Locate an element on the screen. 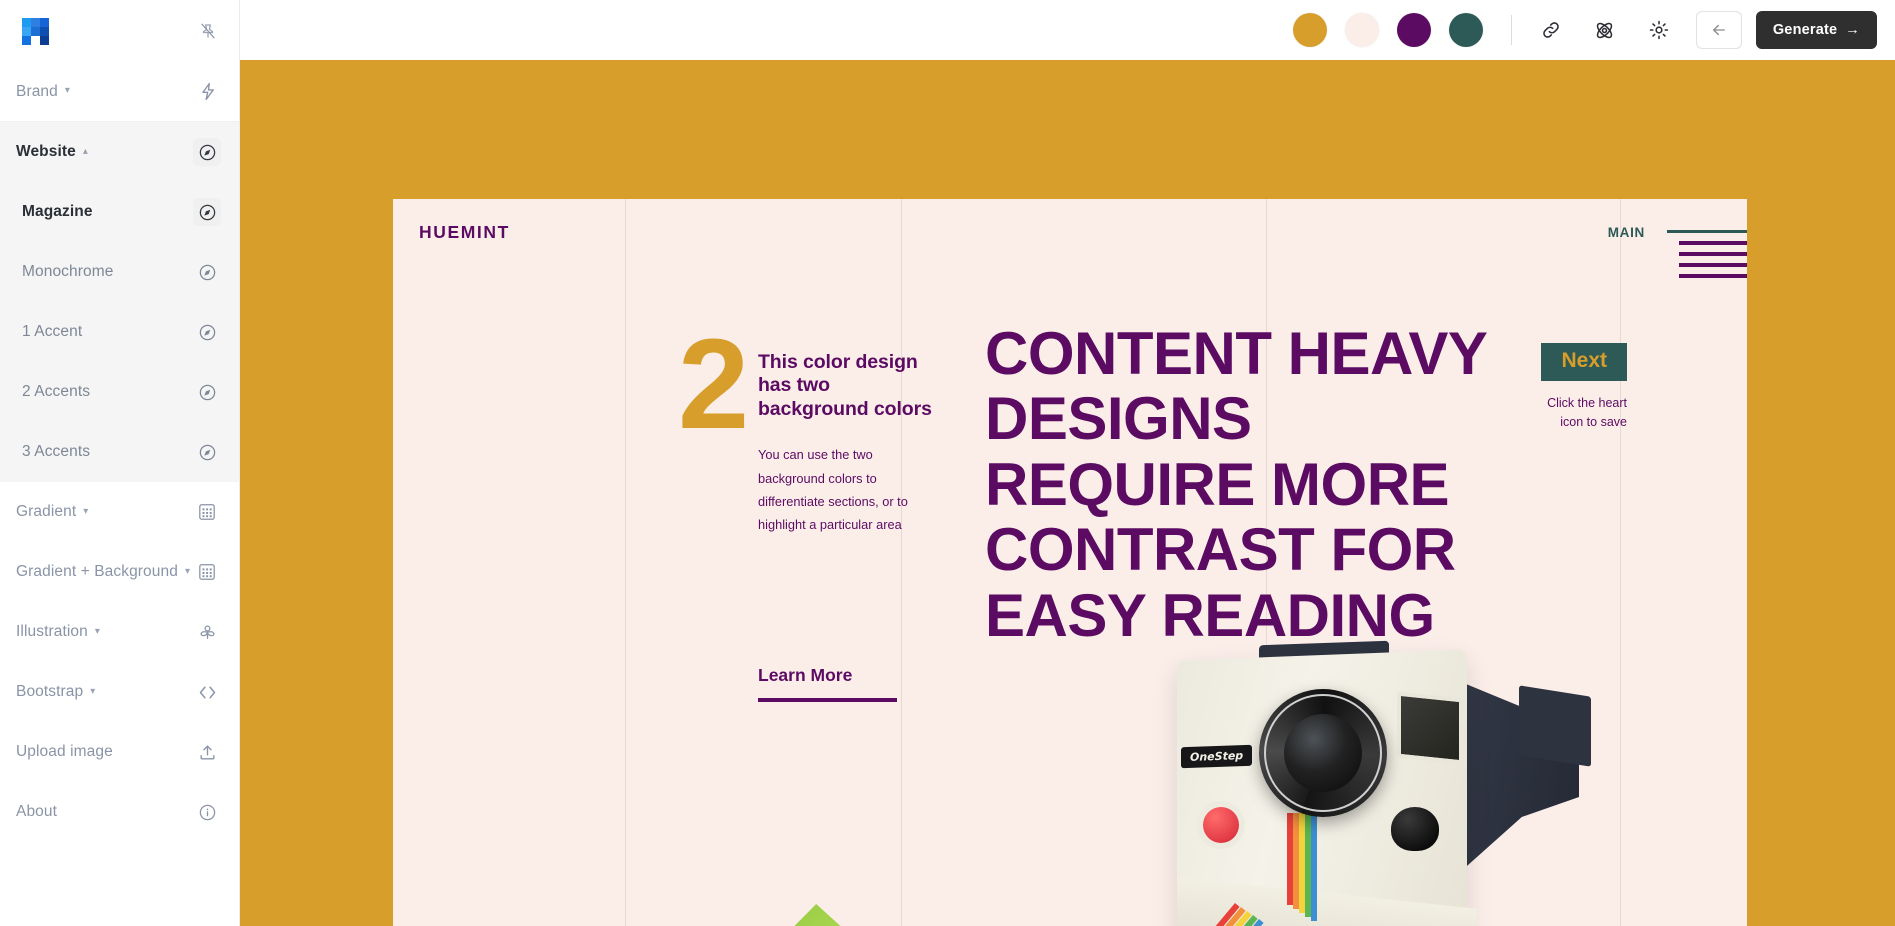 Image resolution: width=1895 pixels, height=926 pixels. generate-button-label: Generate is located at coordinates (1805, 30).